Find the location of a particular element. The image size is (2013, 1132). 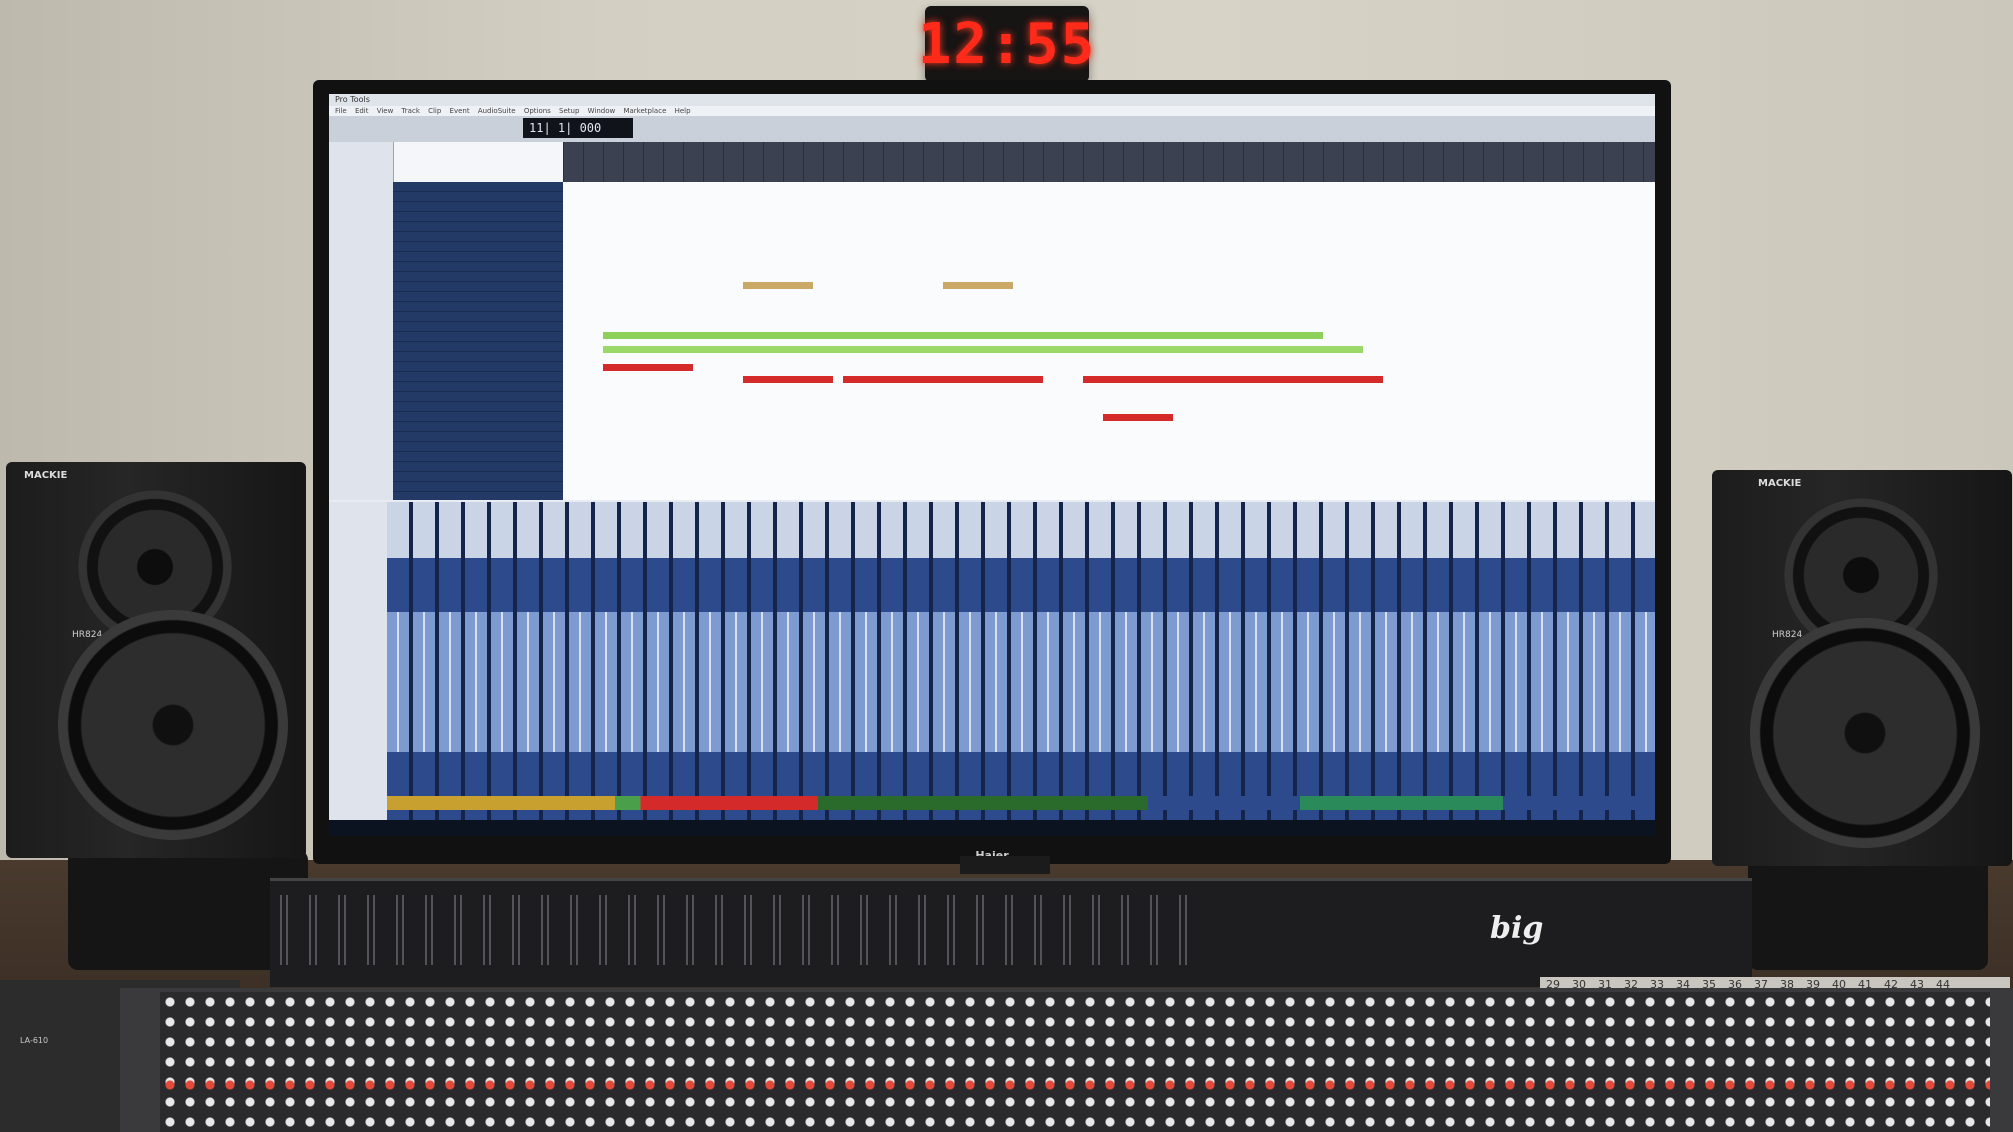

mix-track-list is located at coordinates (358, 661).